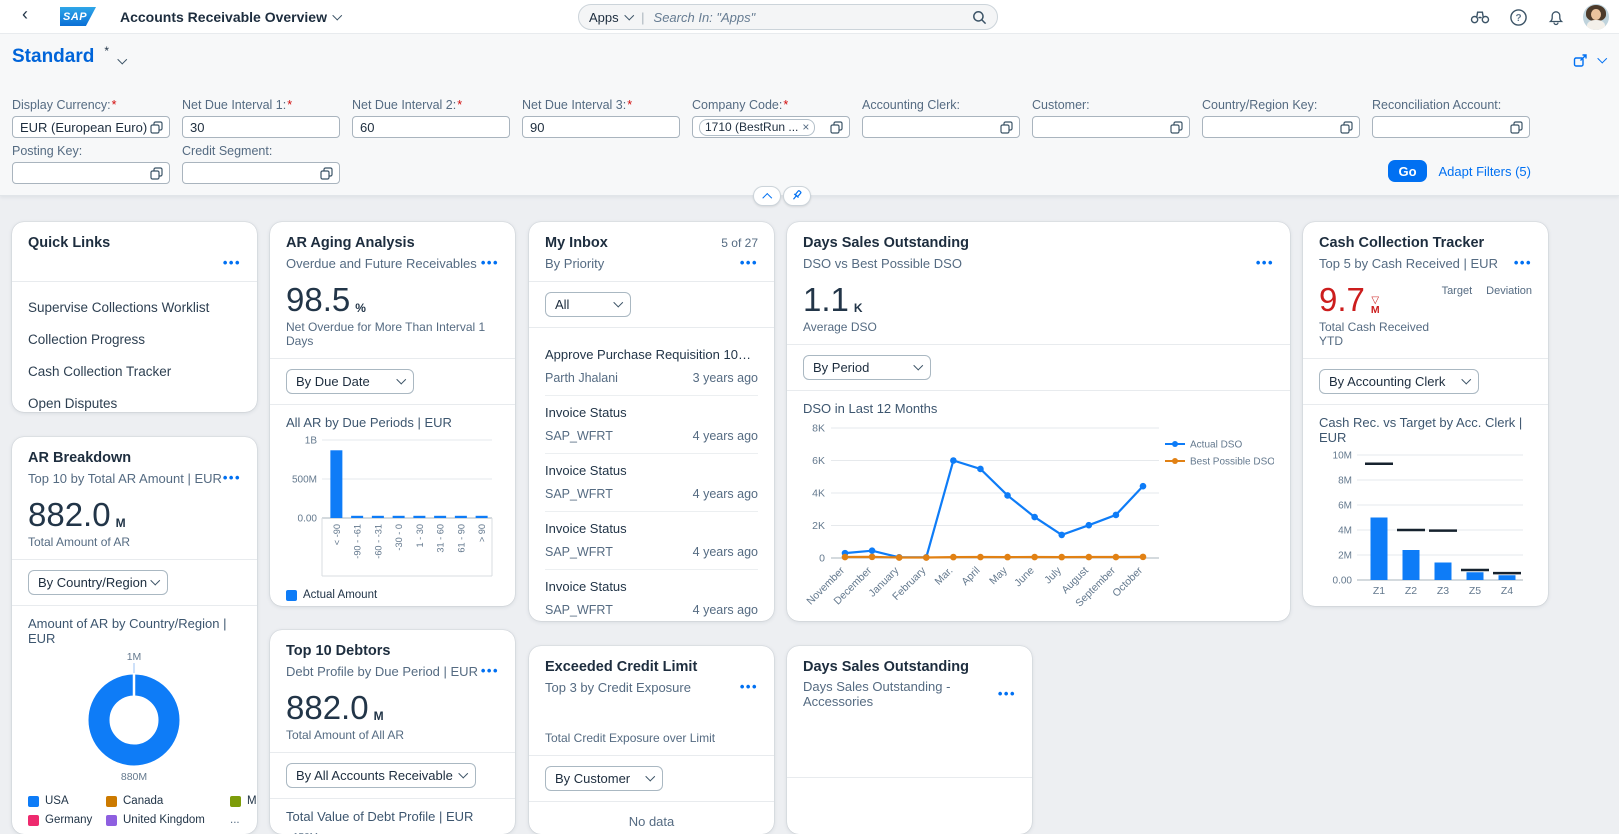 Image resolution: width=1619 pixels, height=834 pixels. What do you see at coordinates (381, 775) in the screenshot?
I see `view-by-select: By All Accounts Receivable` at bounding box center [381, 775].